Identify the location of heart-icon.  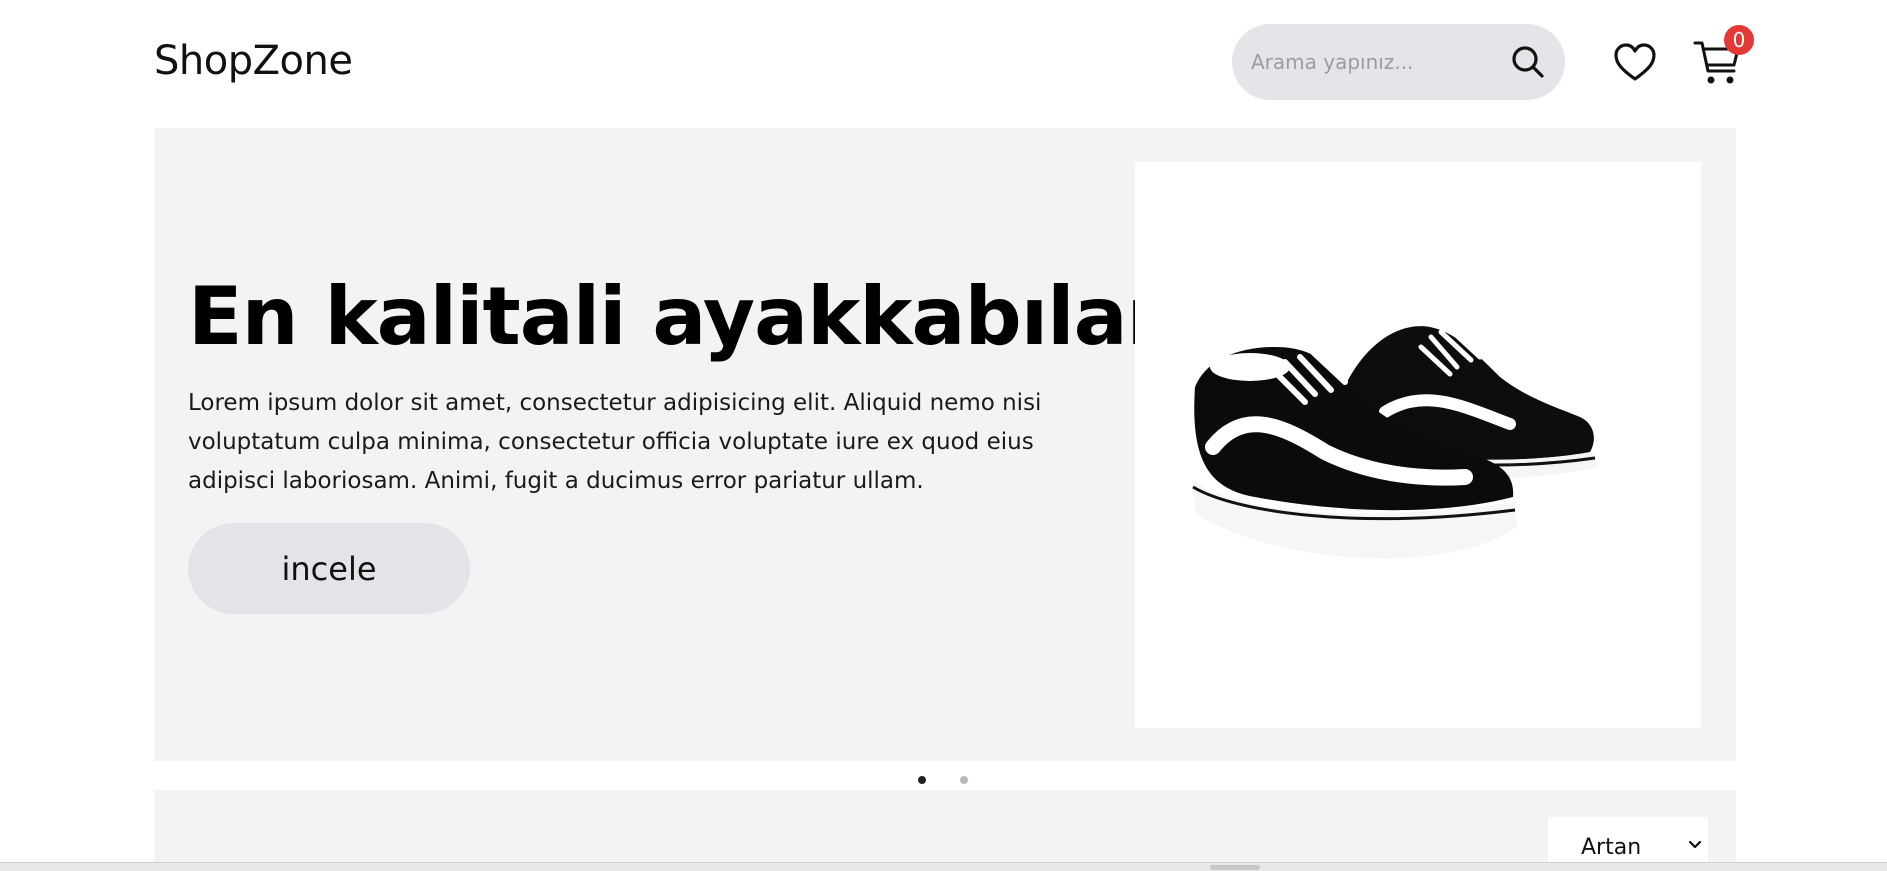
(1635, 63).